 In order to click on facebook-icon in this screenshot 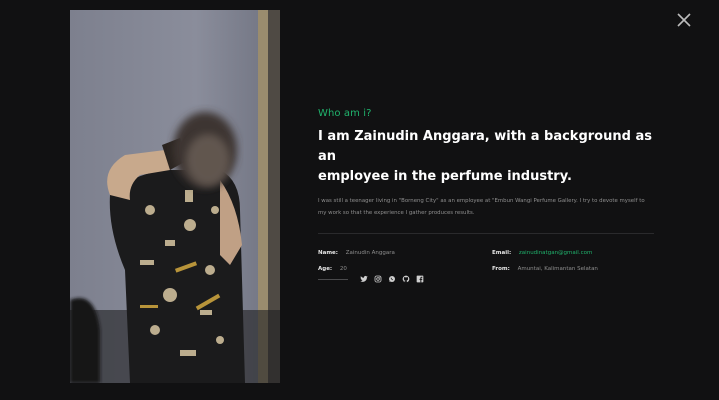, I will do `click(420, 279)`.